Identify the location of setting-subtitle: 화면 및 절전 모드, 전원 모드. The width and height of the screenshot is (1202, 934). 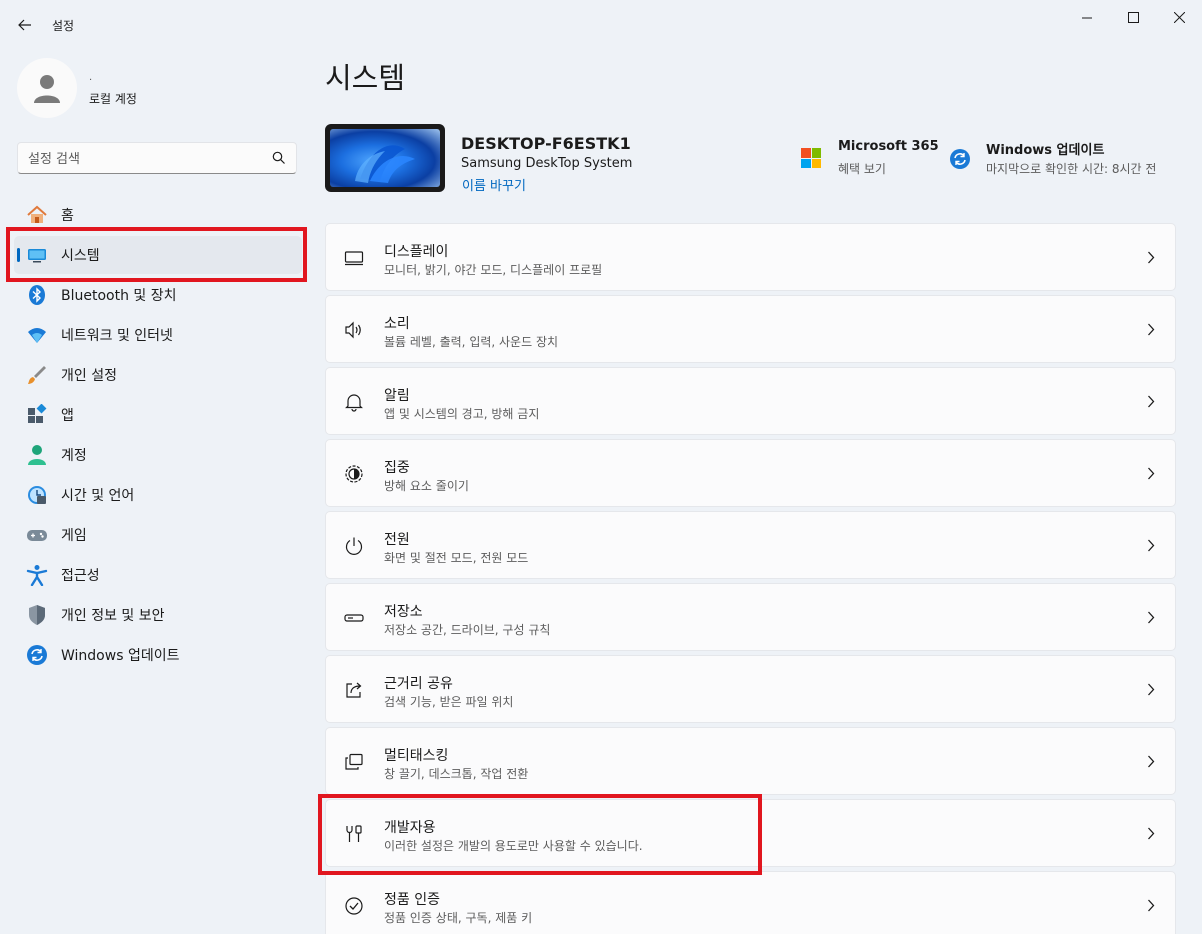
(456, 558).